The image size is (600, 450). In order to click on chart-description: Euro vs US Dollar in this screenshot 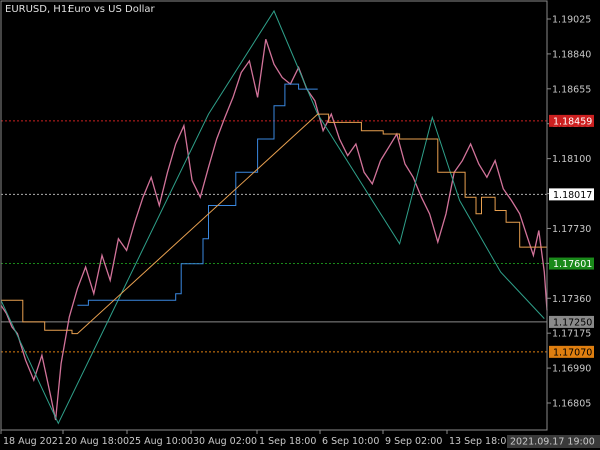, I will do `click(112, 9)`.